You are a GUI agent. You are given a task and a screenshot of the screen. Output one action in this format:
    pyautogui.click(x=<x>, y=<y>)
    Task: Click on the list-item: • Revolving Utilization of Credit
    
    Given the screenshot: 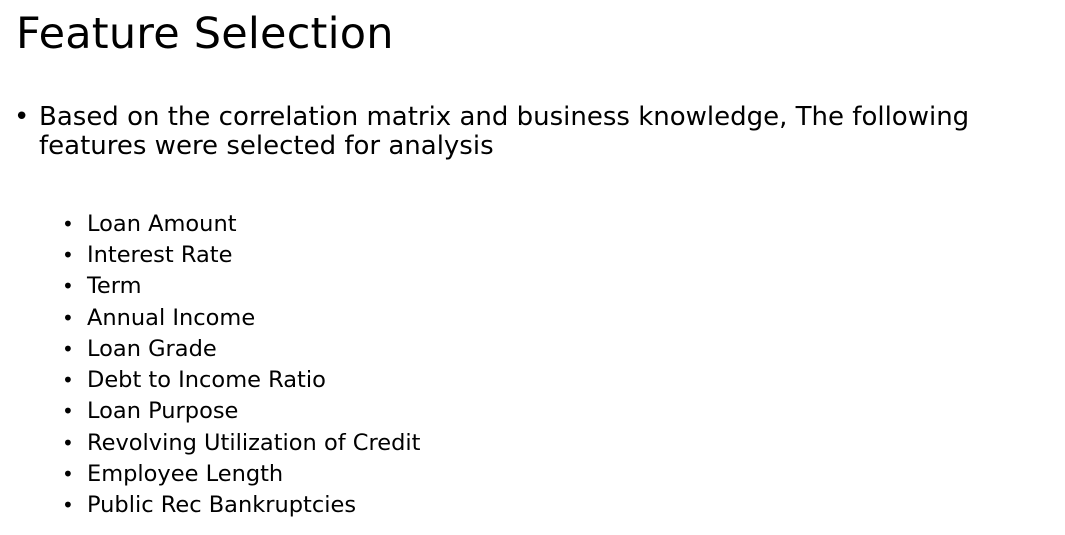 What is the action you would take?
    pyautogui.click(x=241, y=442)
    